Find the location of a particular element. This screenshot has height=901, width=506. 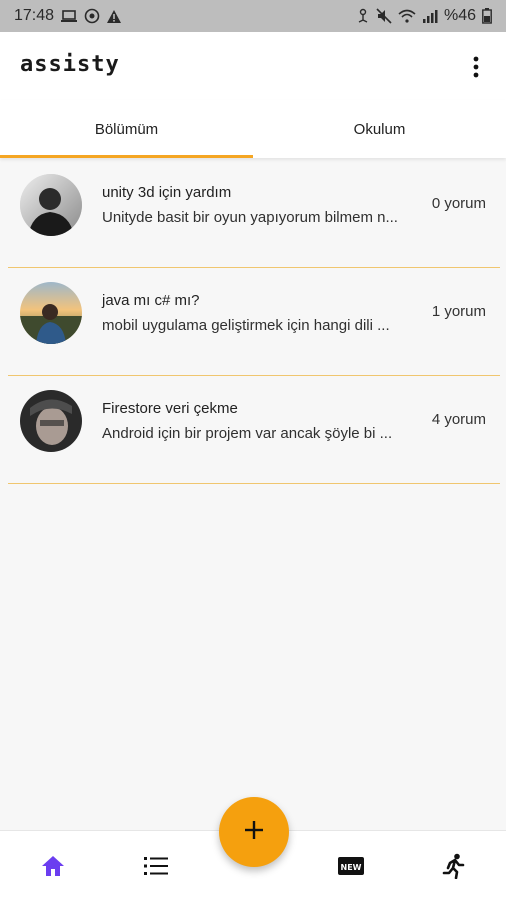

tab-bar: Bölümüm Okulum is located at coordinates (253, 129).